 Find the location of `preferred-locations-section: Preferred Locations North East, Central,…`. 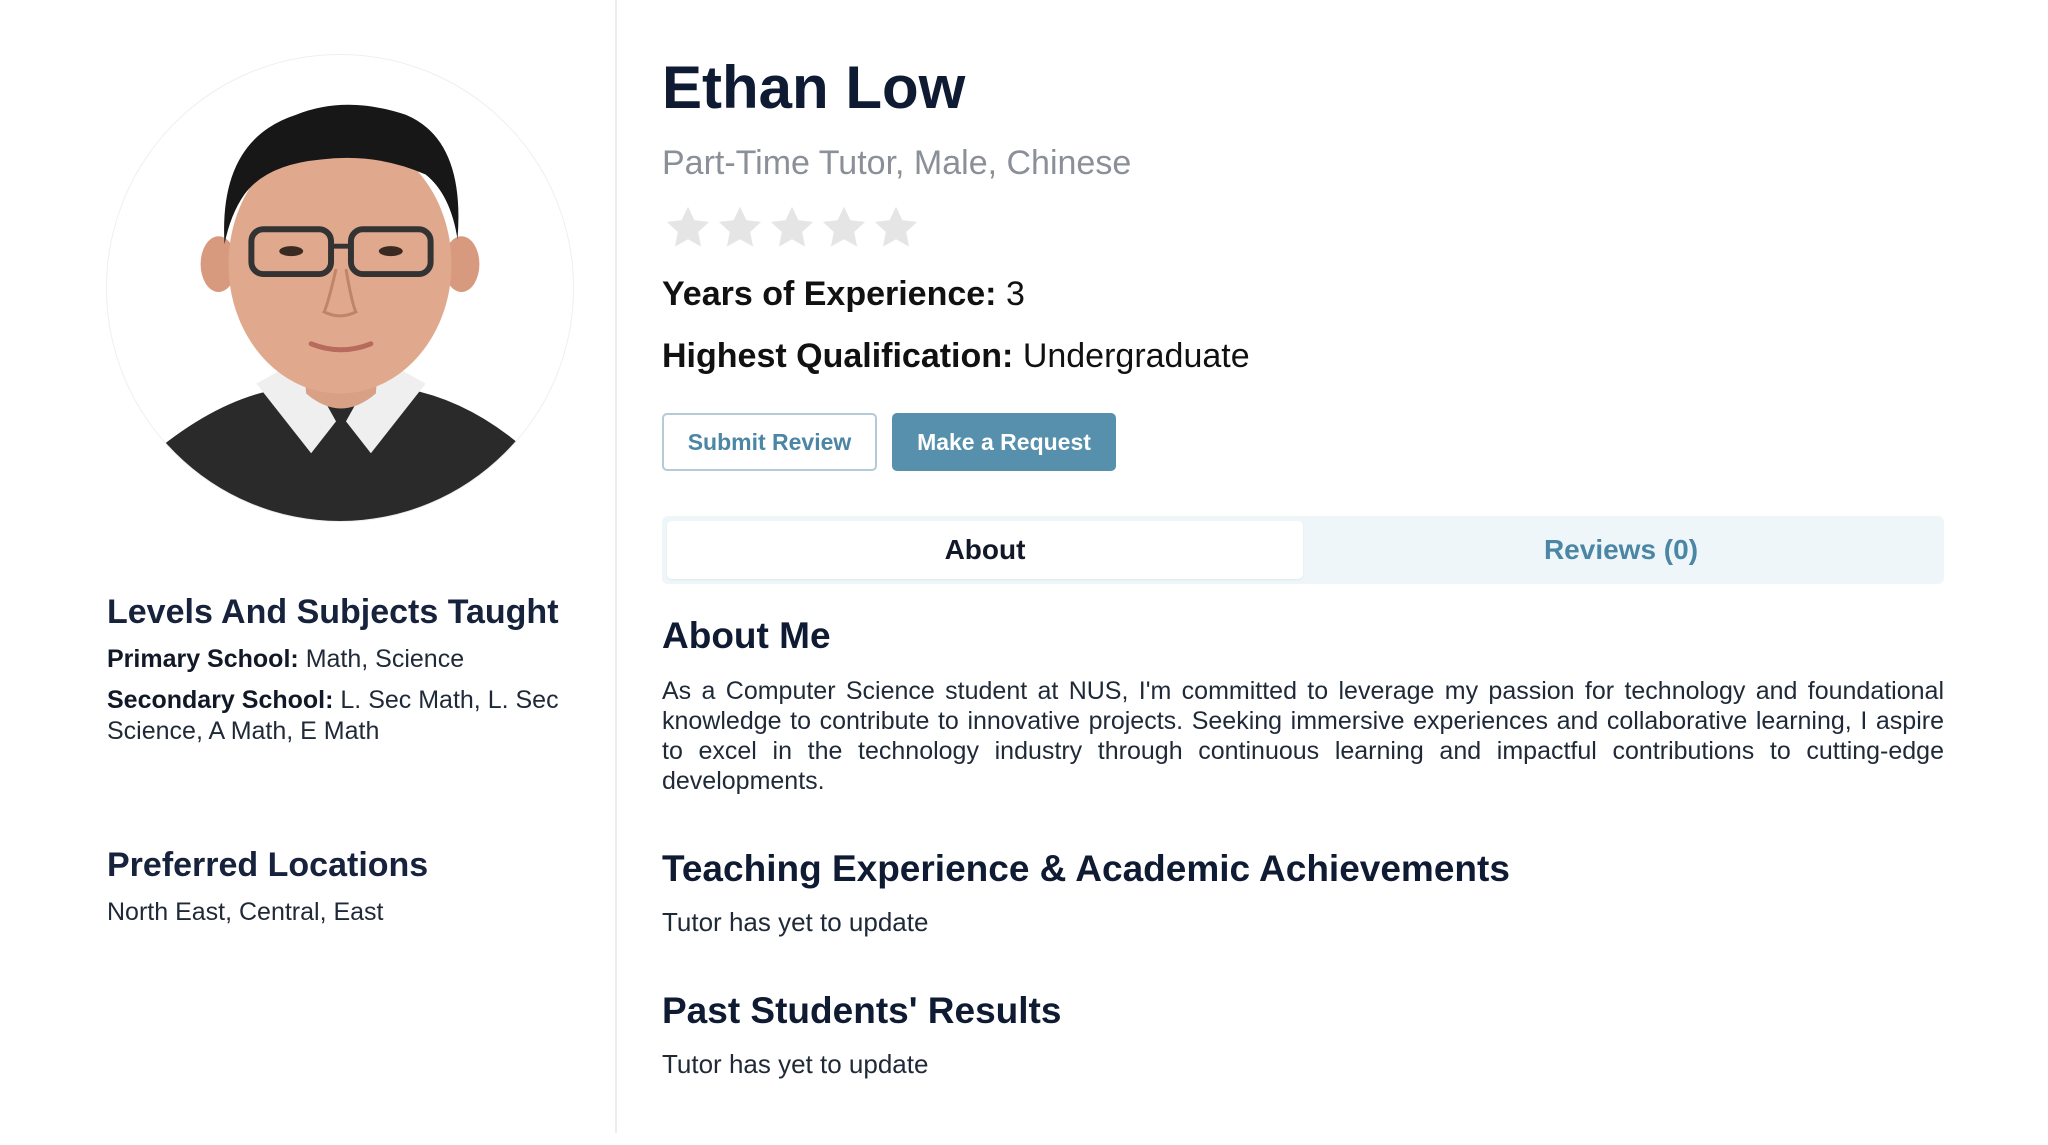

preferred-locations-section: Preferred Locations North East, Central,… is located at coordinates (347, 891).